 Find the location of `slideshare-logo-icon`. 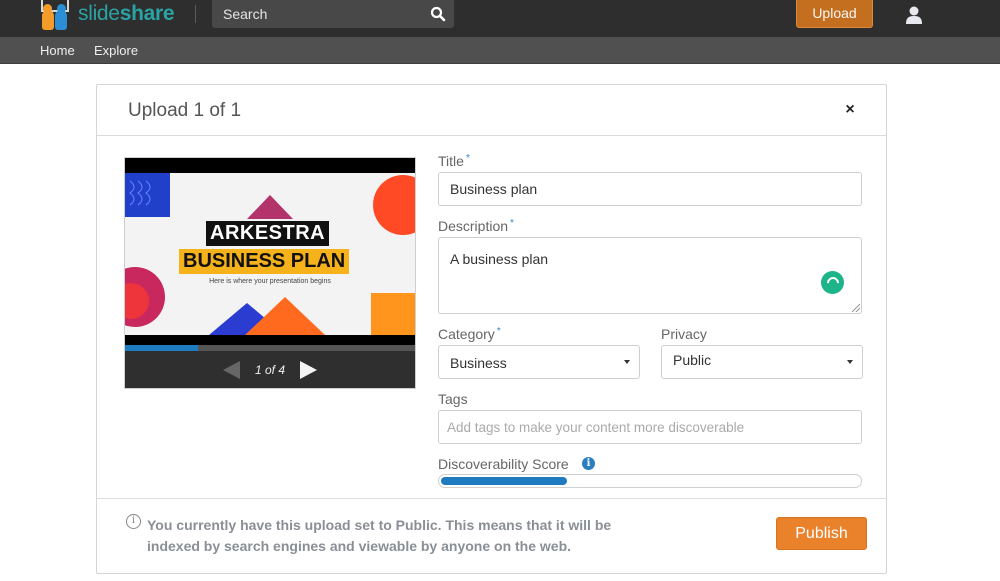

slideshare-logo-icon is located at coordinates (56, 16).